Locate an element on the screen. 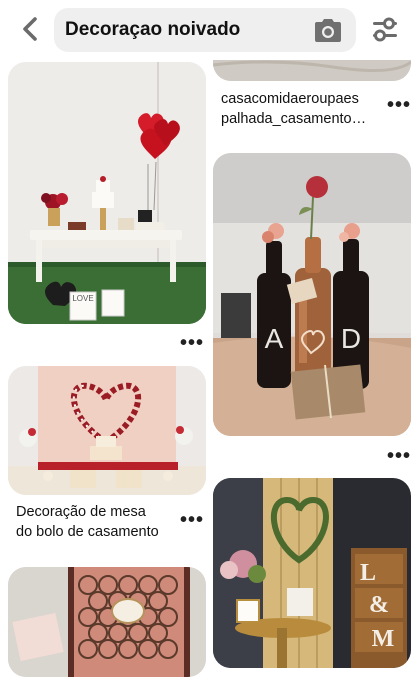  pin-title-line: do bolo de casamento is located at coordinates (87, 532).